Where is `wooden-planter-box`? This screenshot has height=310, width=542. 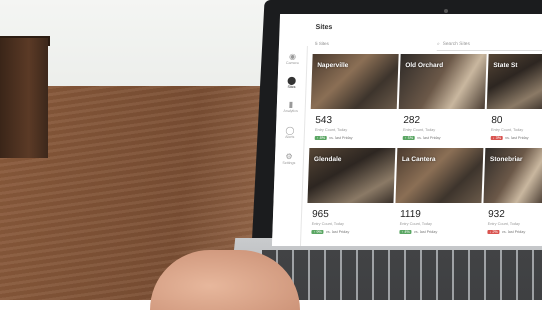
wooden-planter-box is located at coordinates (24, 98).